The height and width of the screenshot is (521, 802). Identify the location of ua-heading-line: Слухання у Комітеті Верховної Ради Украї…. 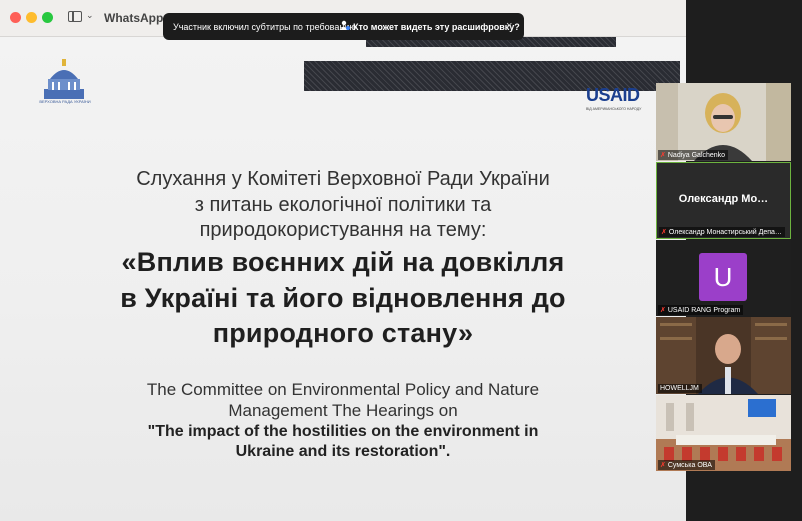
(343, 179).